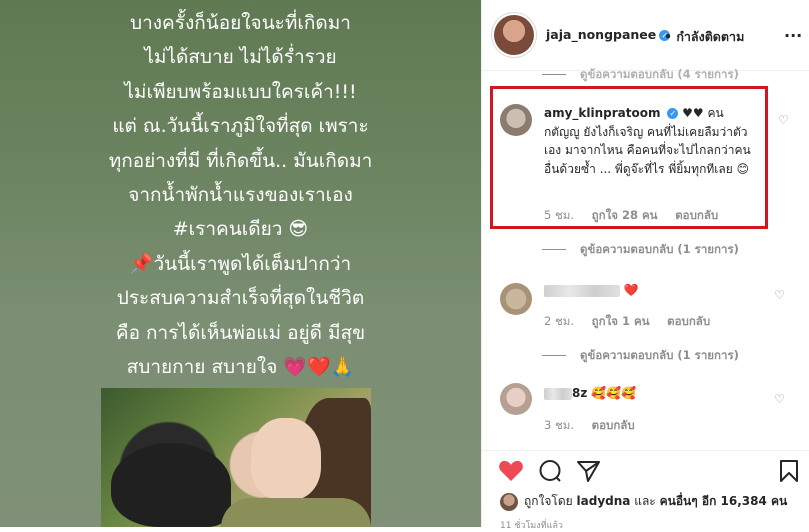 This screenshot has height=532, width=809. Describe the element at coordinates (589, 471) in the screenshot. I see `share-icon` at that location.